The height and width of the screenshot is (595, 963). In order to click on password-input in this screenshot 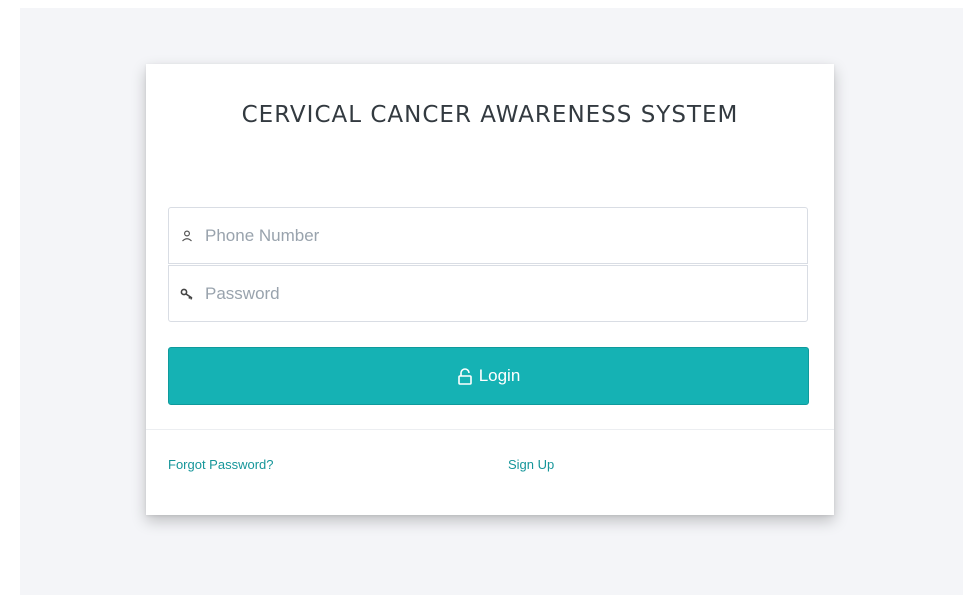, I will do `click(500, 293)`.